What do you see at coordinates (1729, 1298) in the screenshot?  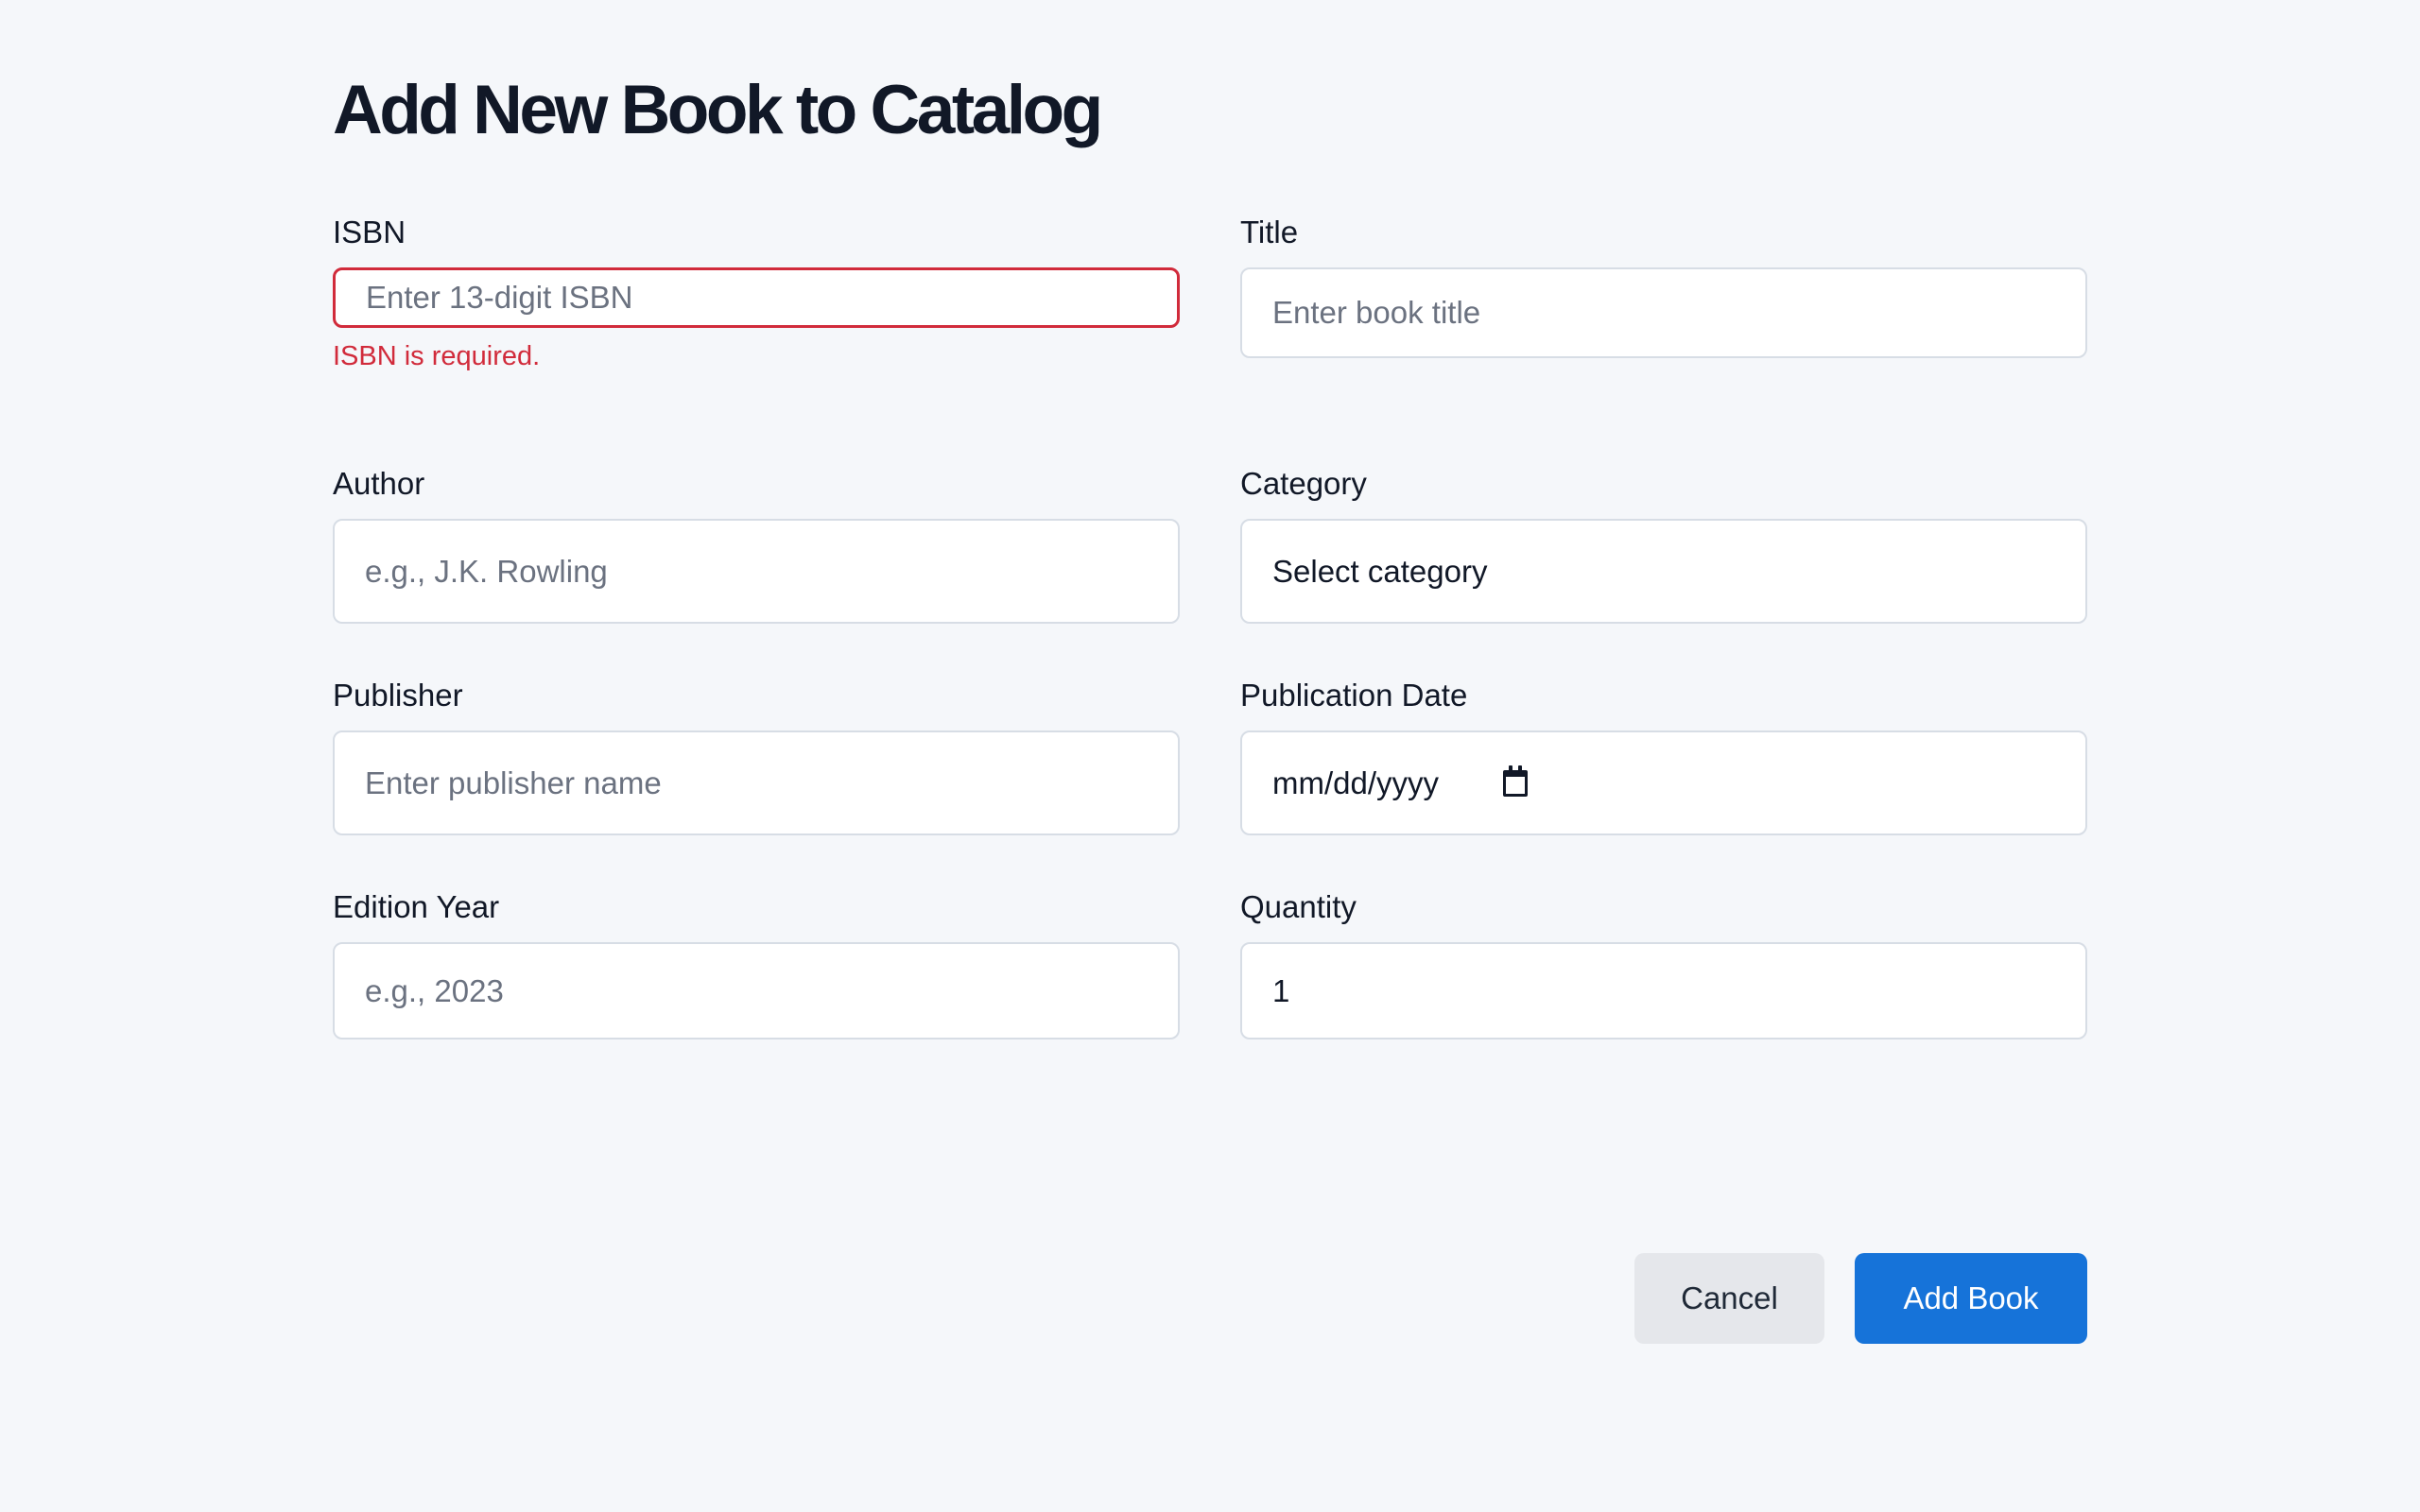 I see `cancel-button: Cancel` at bounding box center [1729, 1298].